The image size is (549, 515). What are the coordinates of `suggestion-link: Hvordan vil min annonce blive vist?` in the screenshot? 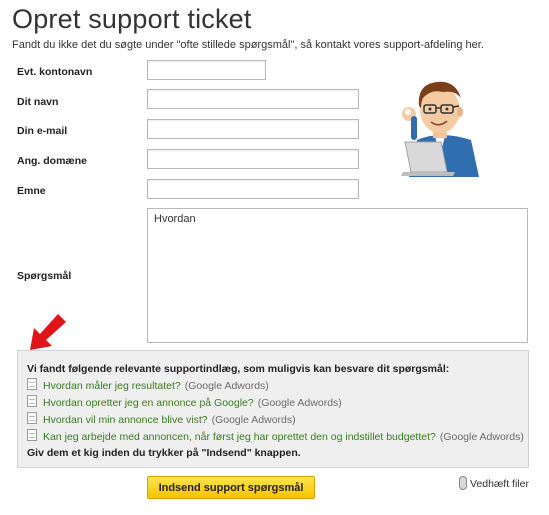 It's located at (125, 420).